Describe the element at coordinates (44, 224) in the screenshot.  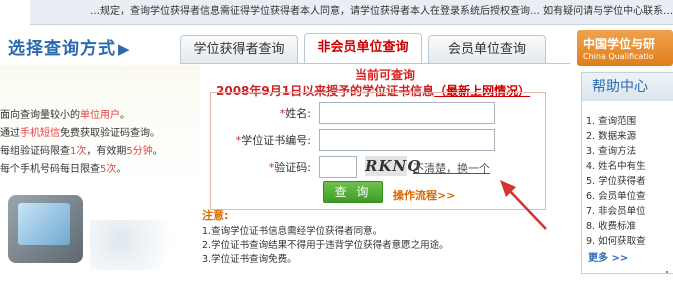
I see `phone-screen` at that location.